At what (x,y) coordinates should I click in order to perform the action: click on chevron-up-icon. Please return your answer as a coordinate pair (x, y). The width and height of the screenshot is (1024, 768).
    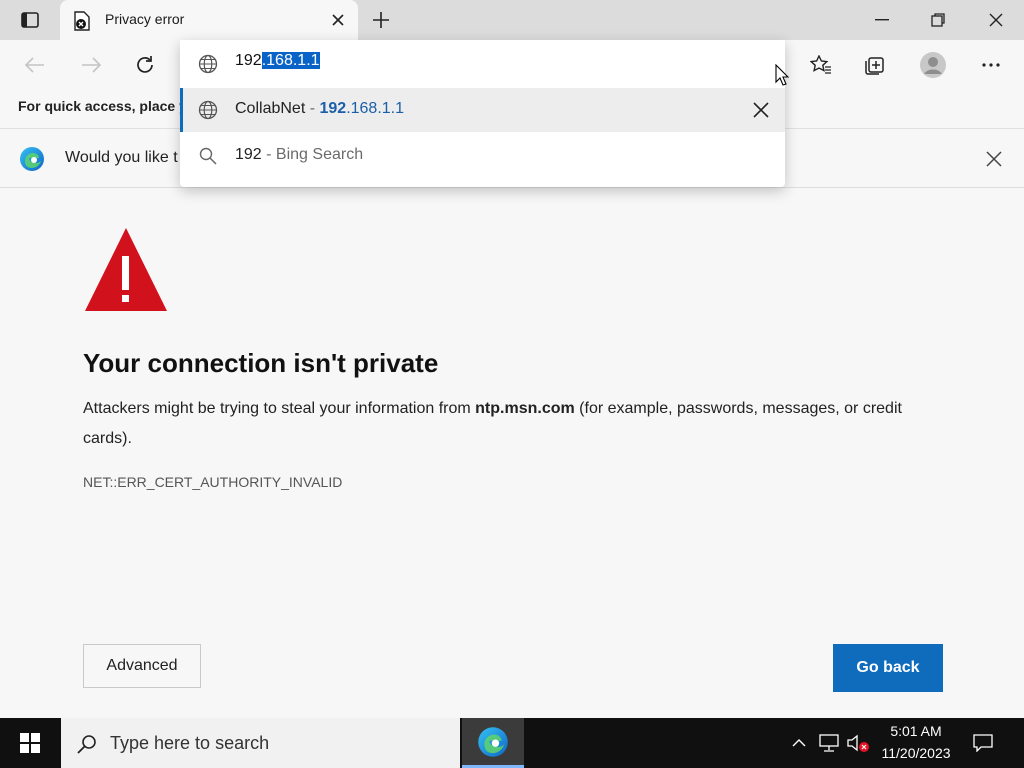
    Looking at the image, I should click on (799, 743).